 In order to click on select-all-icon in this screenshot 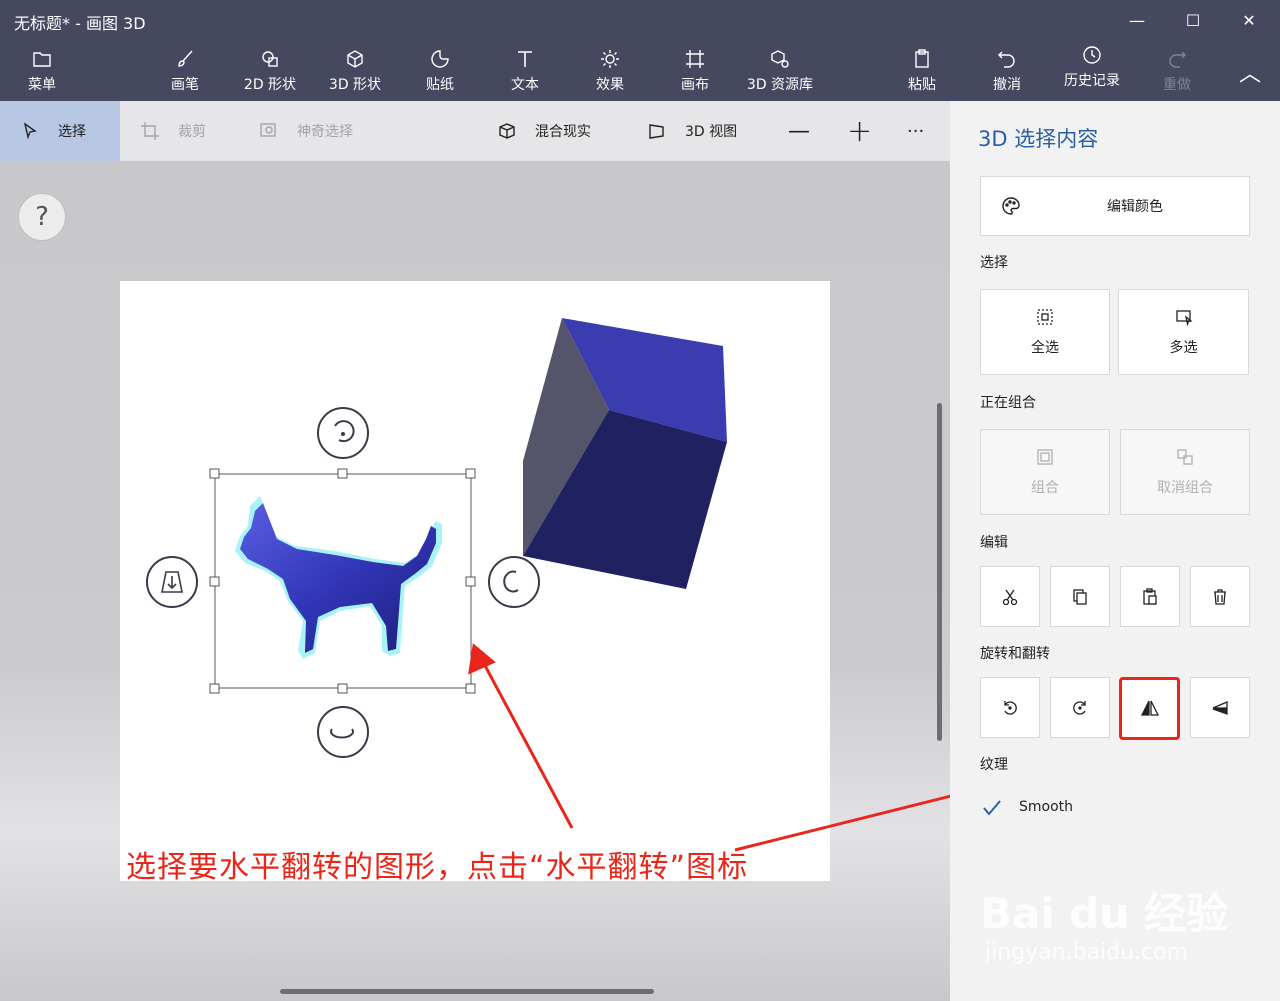, I will do `click(1045, 317)`.